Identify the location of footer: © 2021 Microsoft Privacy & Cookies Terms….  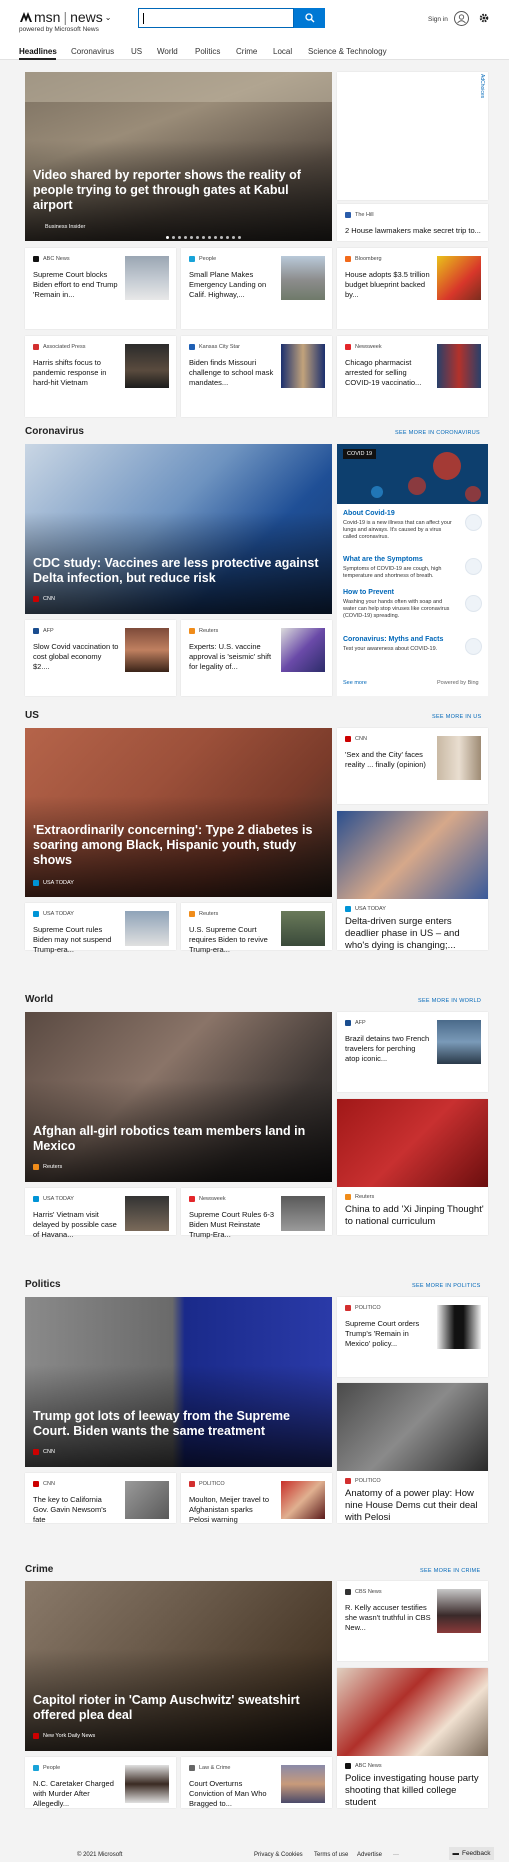
(254, 1855).